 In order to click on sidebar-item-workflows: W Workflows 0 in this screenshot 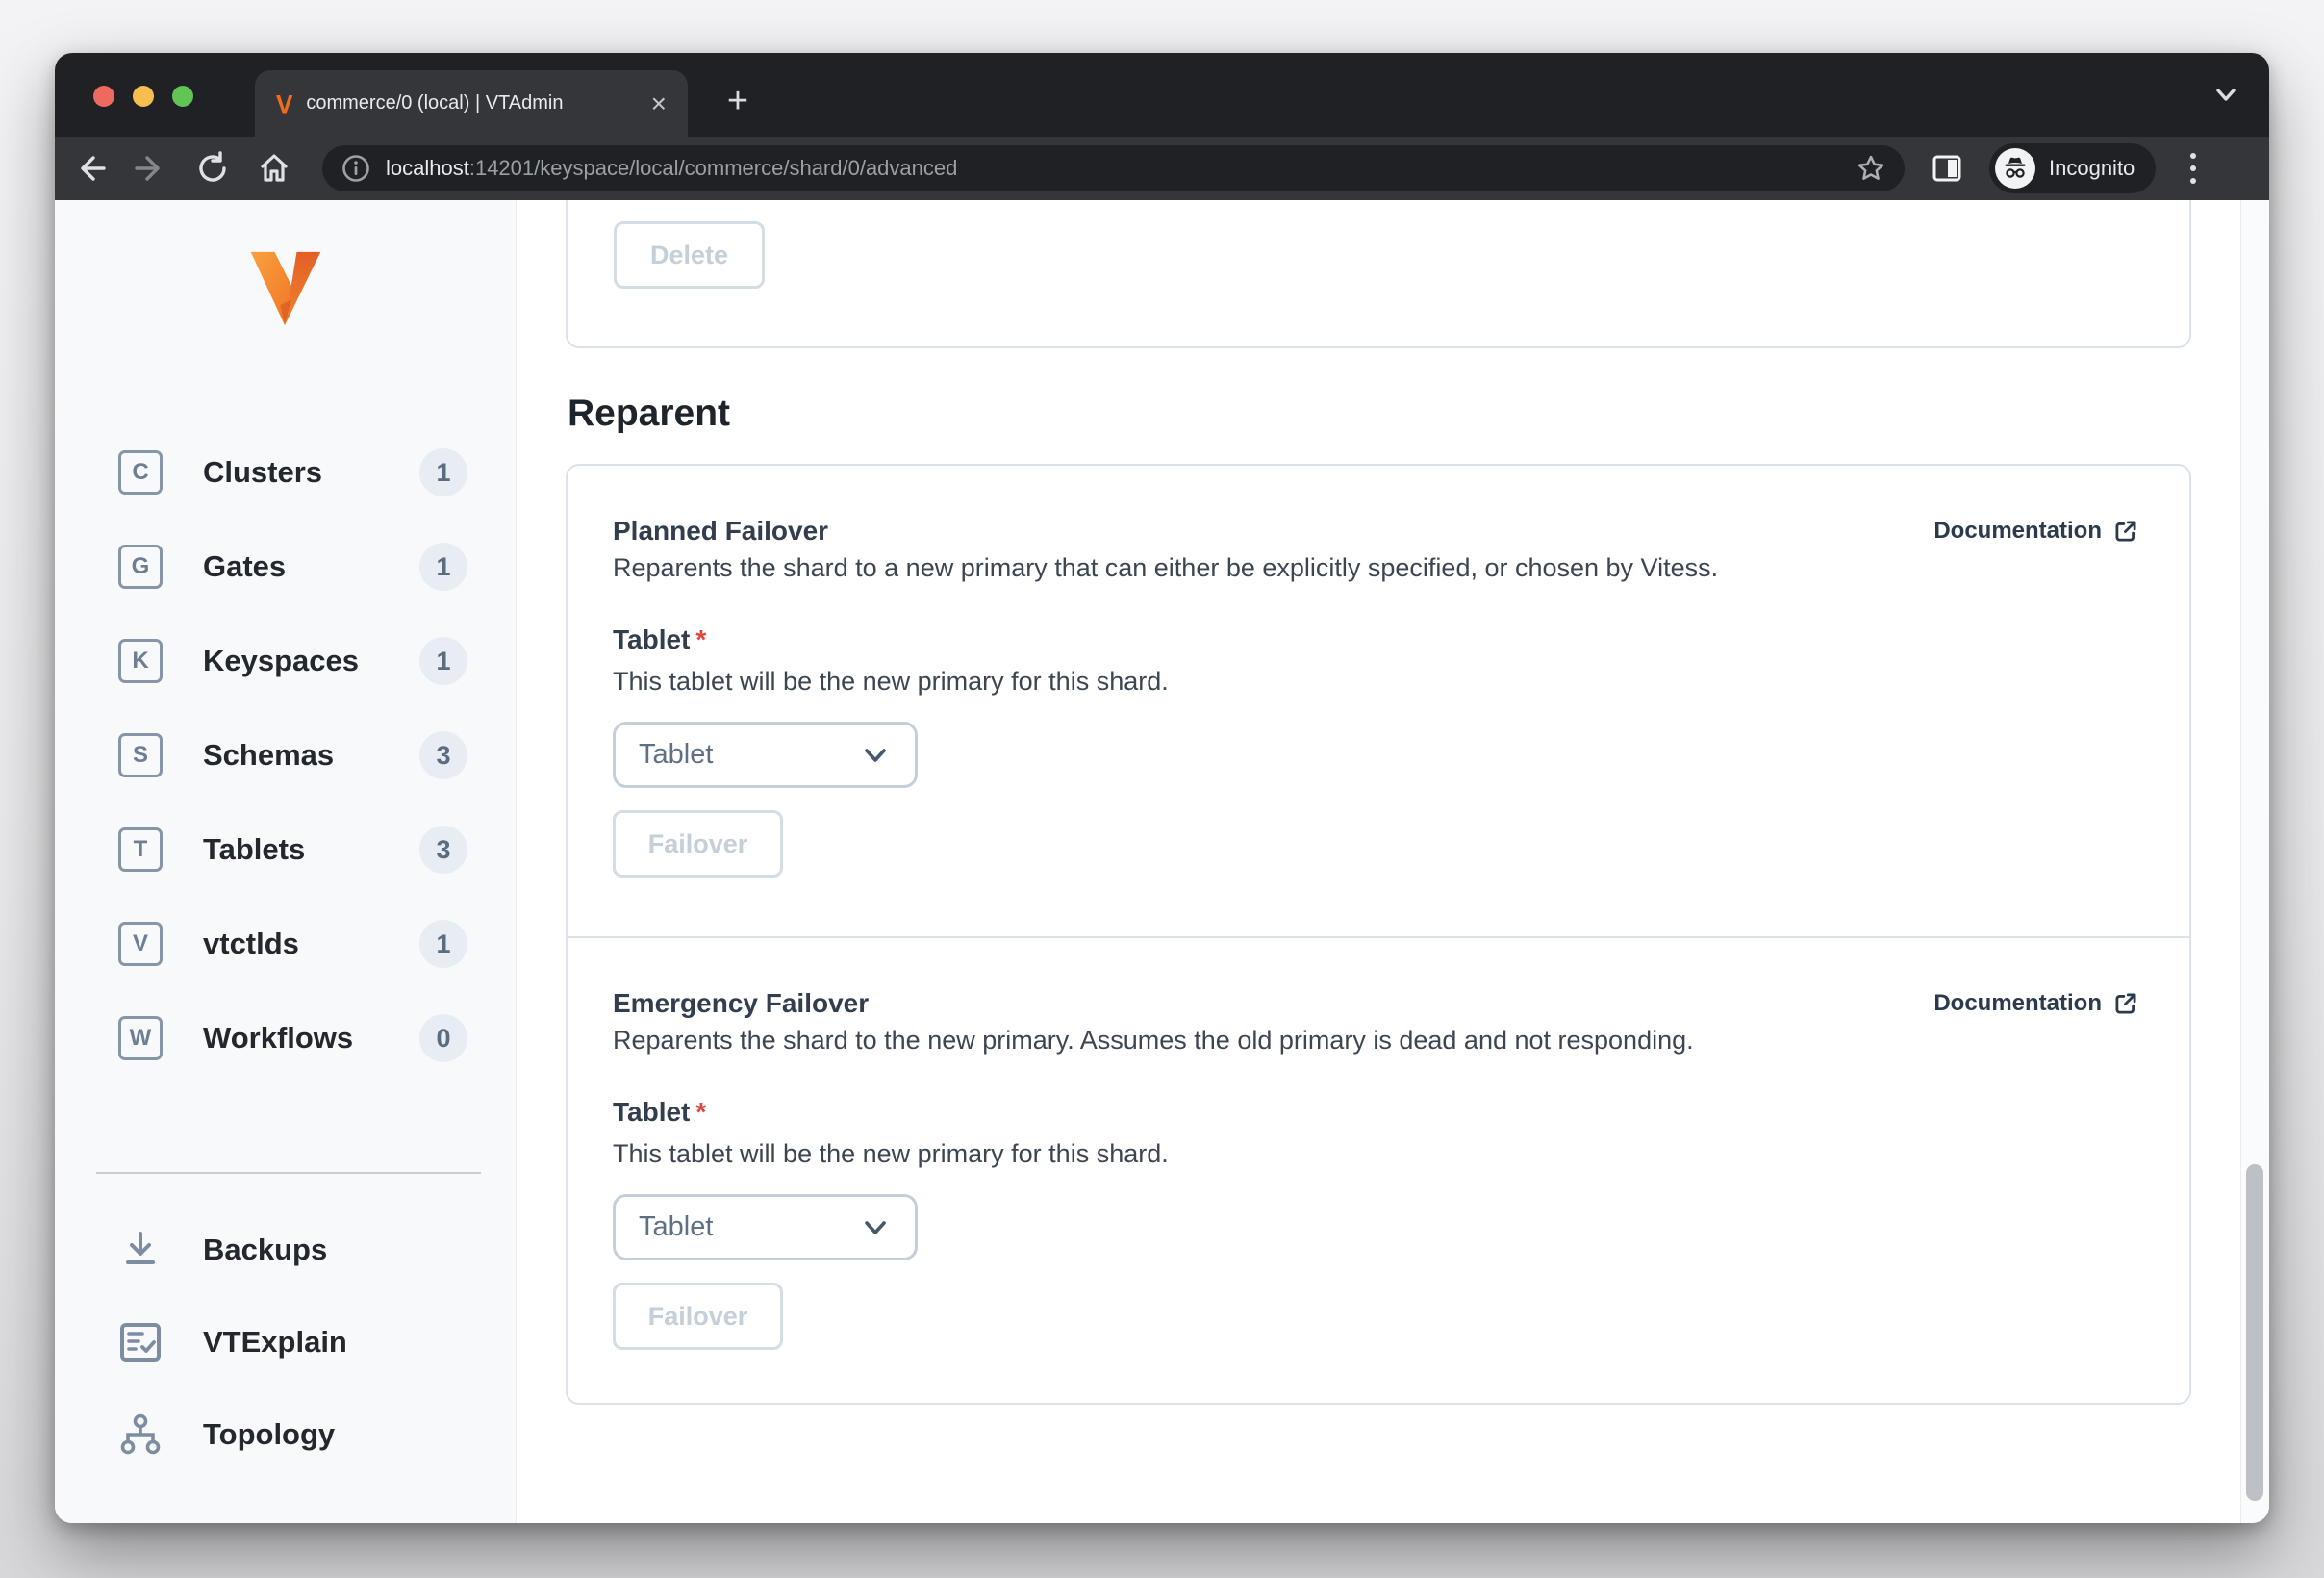, I will do `click(285, 1038)`.